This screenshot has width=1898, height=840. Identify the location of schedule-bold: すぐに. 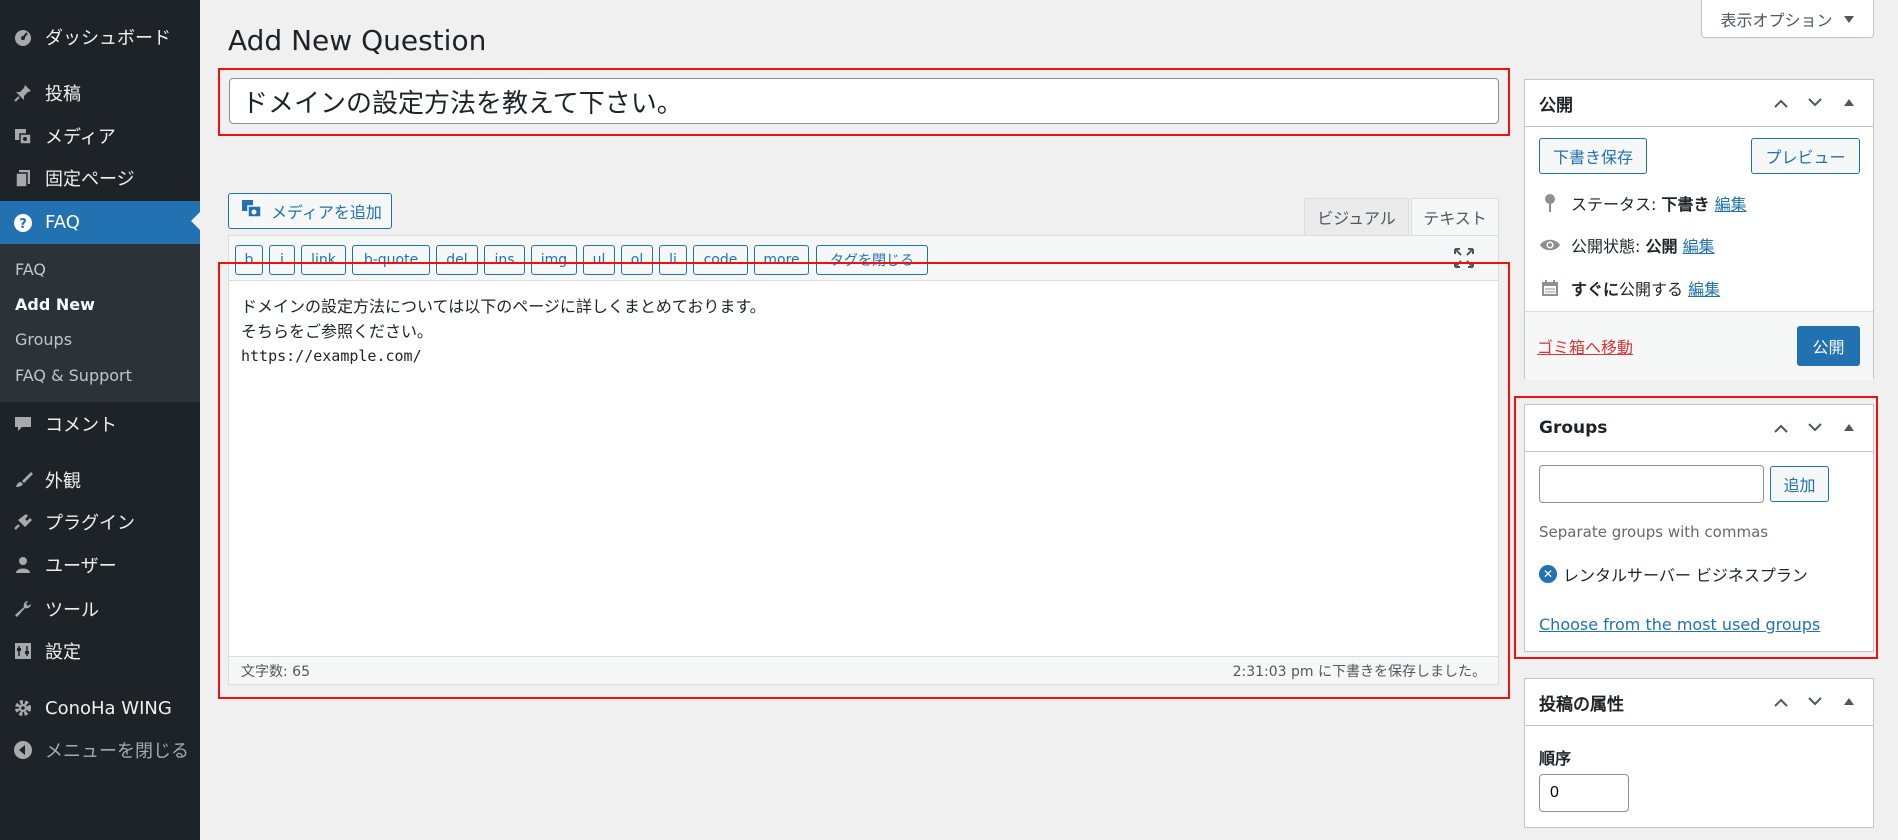
(1595, 289).